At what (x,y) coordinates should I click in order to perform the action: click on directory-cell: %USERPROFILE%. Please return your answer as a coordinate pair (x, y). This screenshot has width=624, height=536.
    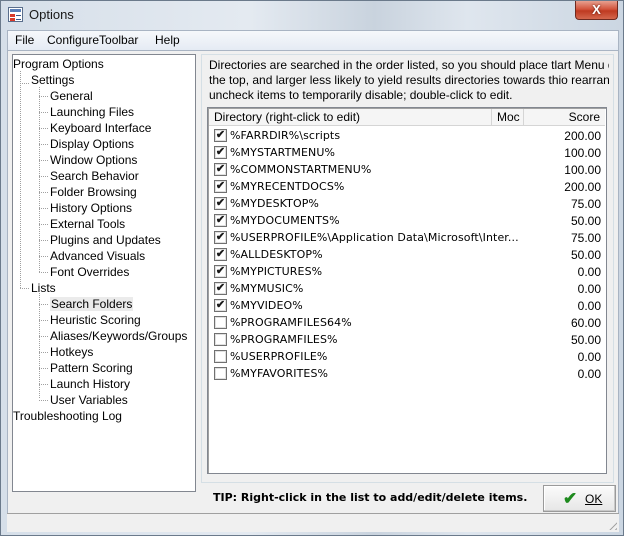
    Looking at the image, I should click on (279, 356).